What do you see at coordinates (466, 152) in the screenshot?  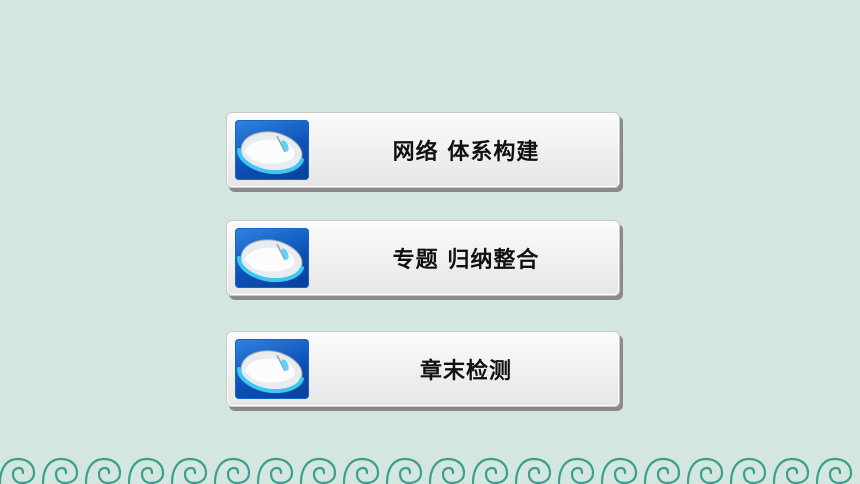 I see `menu-button-label: 网络 体系构建` at bounding box center [466, 152].